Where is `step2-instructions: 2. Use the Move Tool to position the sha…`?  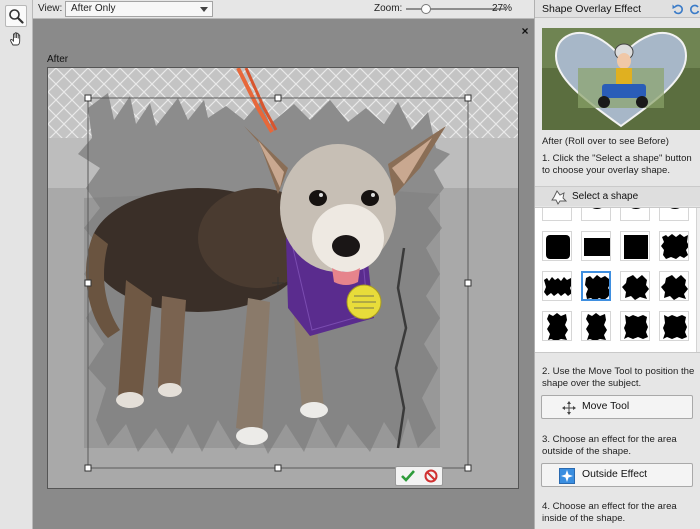 step2-instructions: 2. Use the Move Tool to position the sha… is located at coordinates (618, 377).